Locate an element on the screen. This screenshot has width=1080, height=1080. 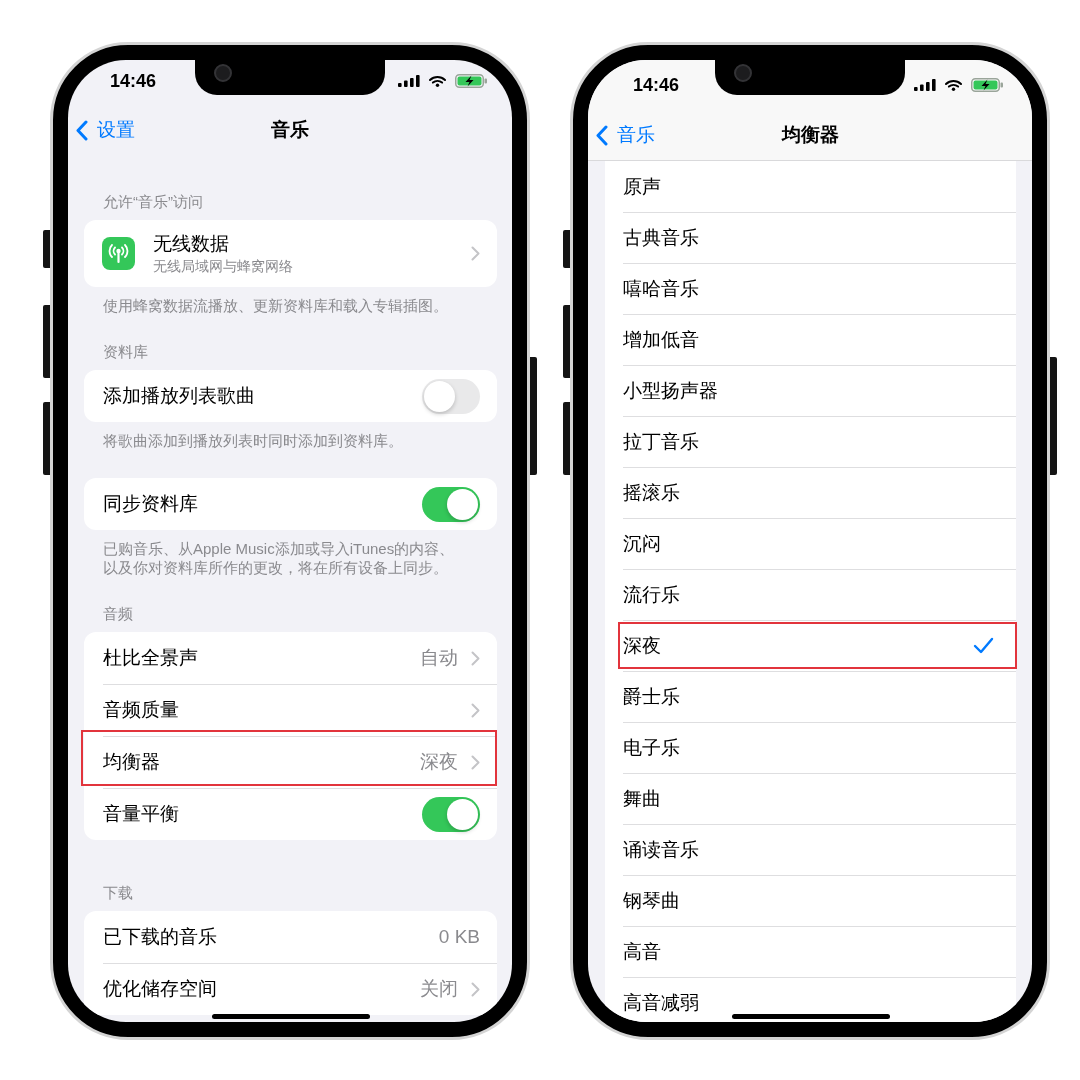
equalizer-option: 诵读音乐 is located at coordinates (817, 849).